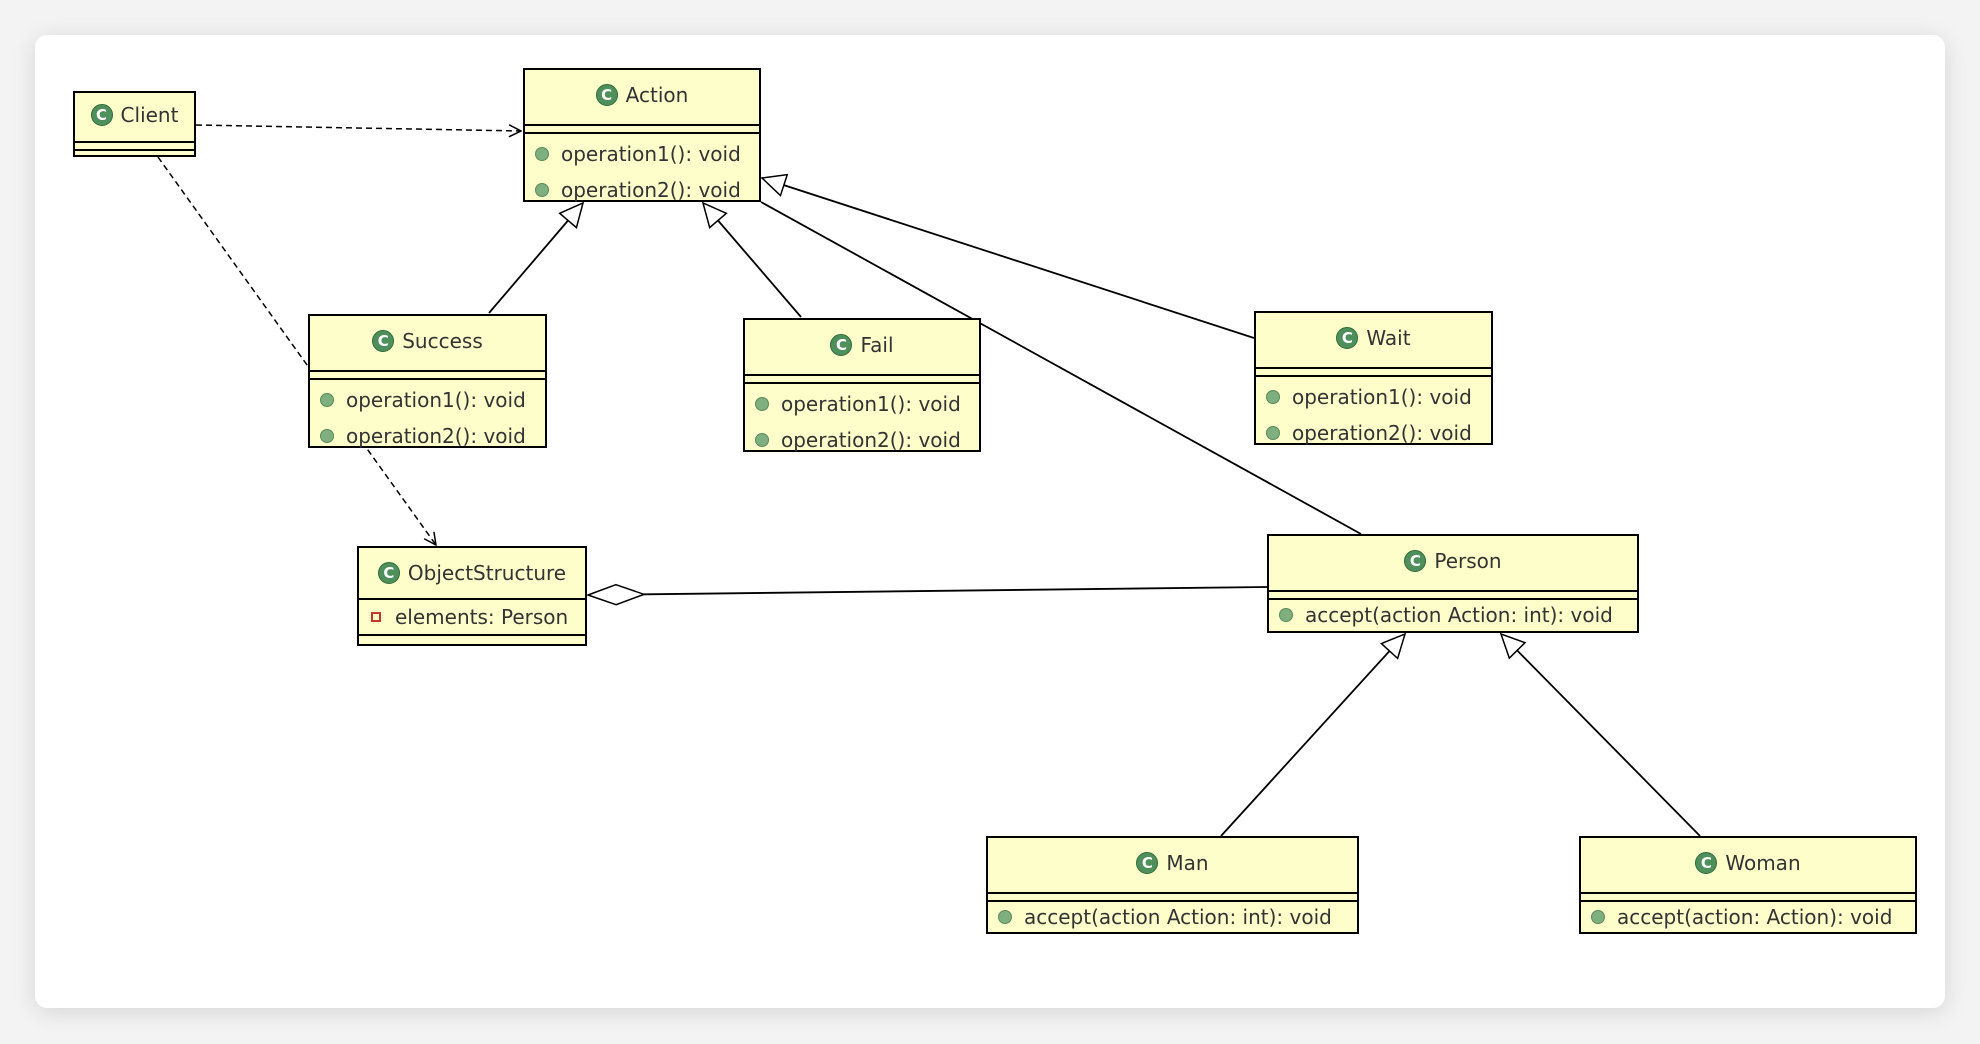  I want to click on class-woman: C Woman accept(action: Action): void, so click(1748, 885).